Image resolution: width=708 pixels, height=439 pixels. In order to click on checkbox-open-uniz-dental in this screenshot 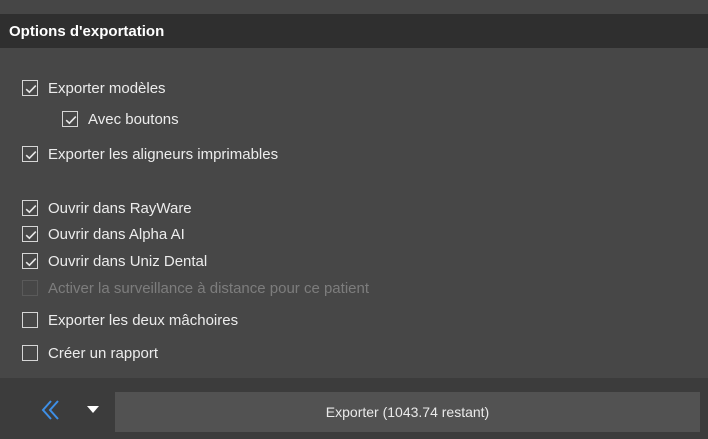, I will do `click(30, 261)`.